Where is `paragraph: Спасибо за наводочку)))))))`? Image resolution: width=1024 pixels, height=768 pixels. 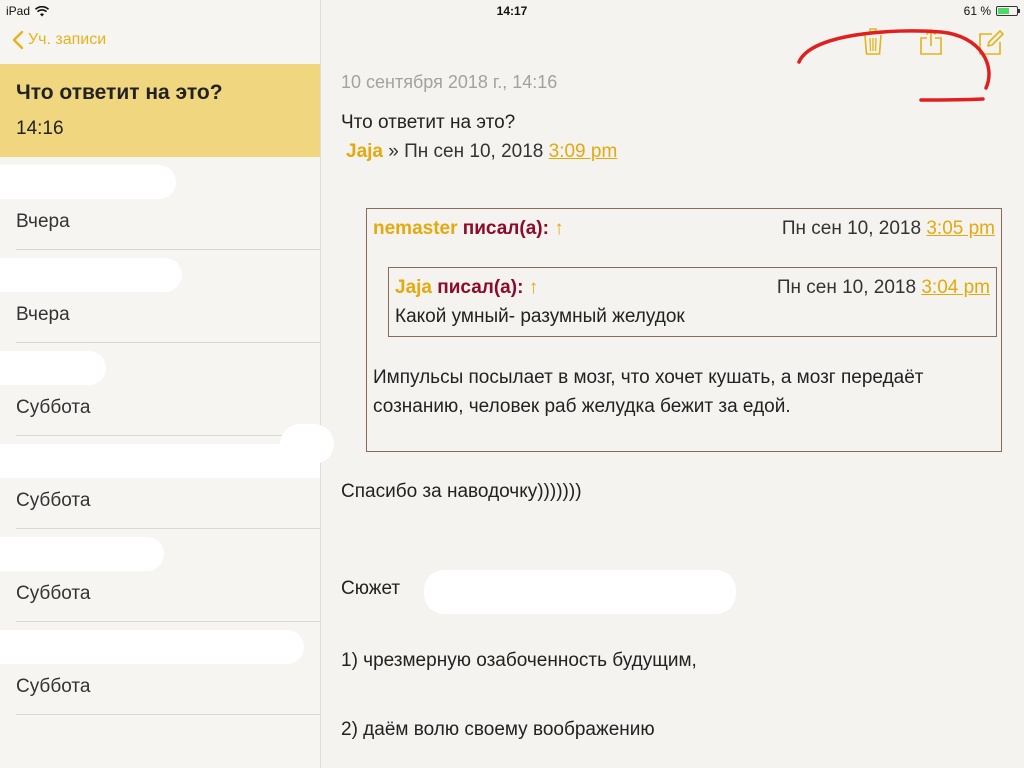
paragraph: Спасибо за наводочку))))))) is located at coordinates (461, 491).